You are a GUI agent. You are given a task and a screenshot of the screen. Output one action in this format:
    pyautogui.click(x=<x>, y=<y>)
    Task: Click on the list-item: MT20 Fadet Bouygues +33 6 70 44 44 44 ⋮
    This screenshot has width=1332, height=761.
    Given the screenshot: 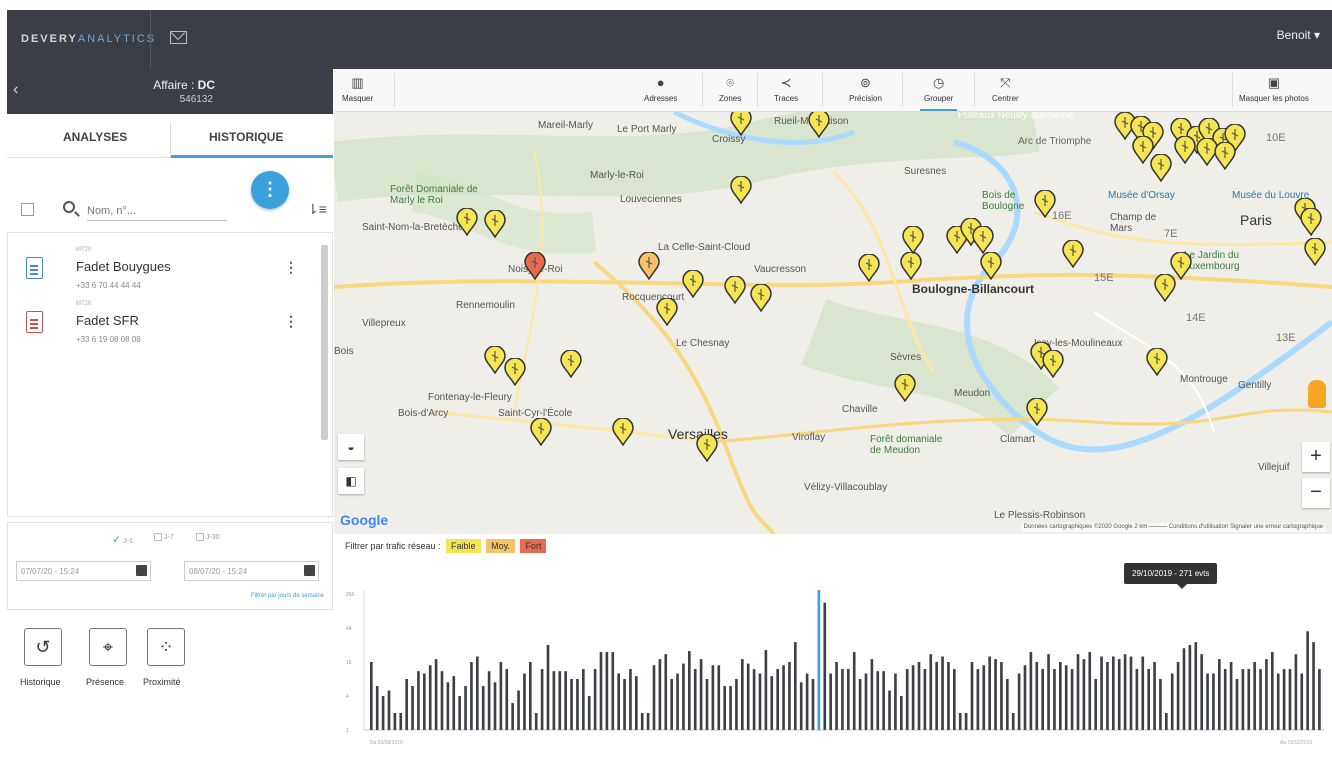 What is the action you would take?
    pyautogui.click(x=163, y=273)
    